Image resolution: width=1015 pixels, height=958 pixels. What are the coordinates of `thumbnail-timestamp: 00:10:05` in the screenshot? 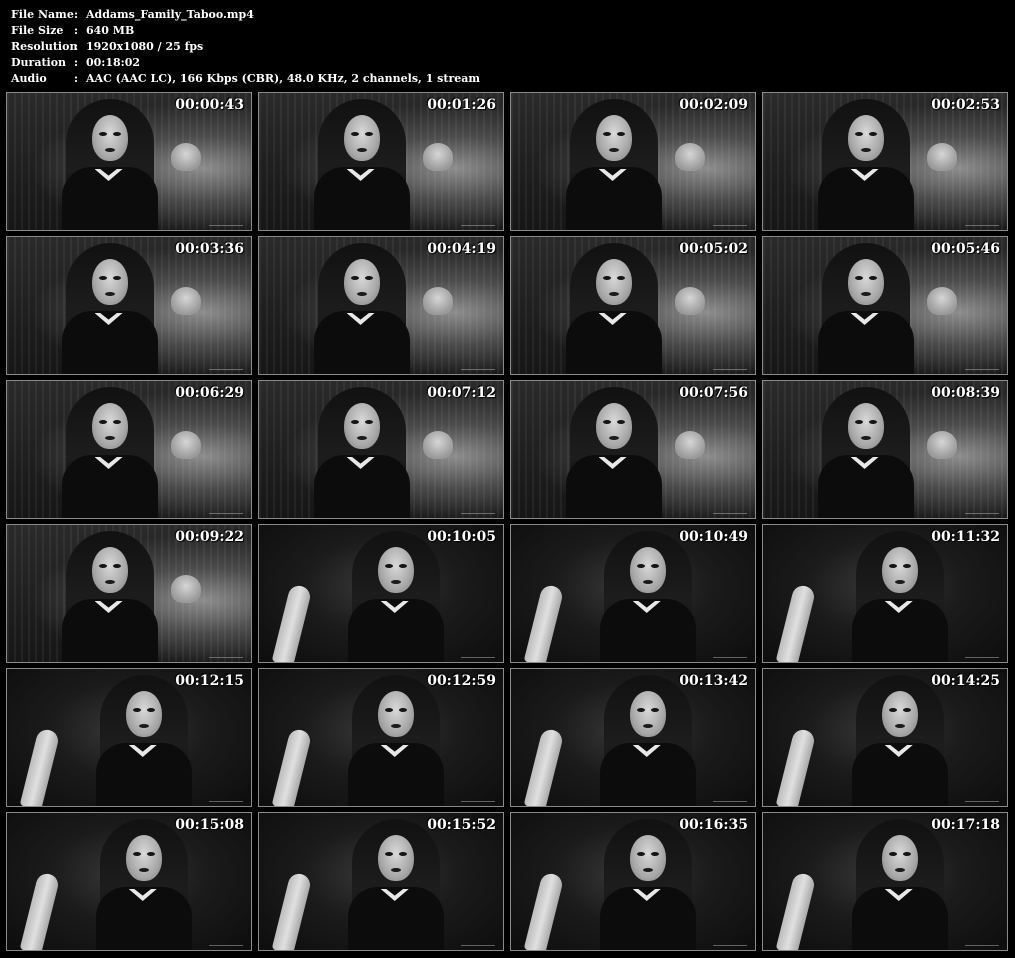 It's located at (461, 537).